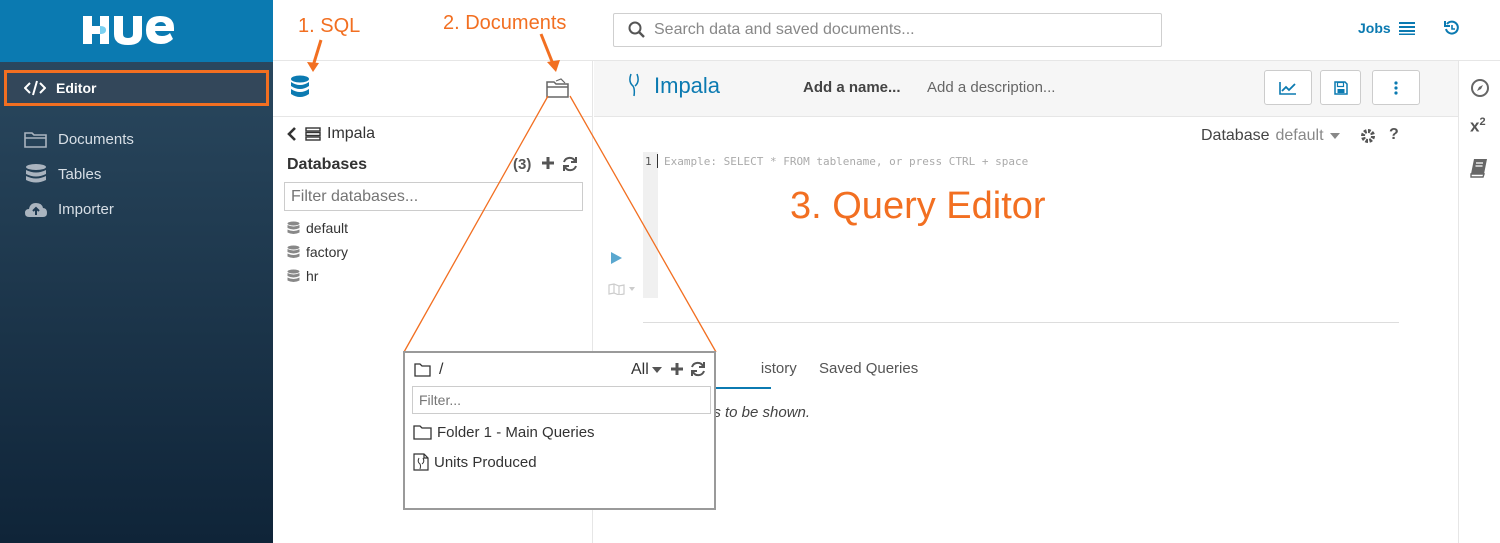  What do you see at coordinates (687, 85) in the screenshot?
I see `editor-engine-title: Impala` at bounding box center [687, 85].